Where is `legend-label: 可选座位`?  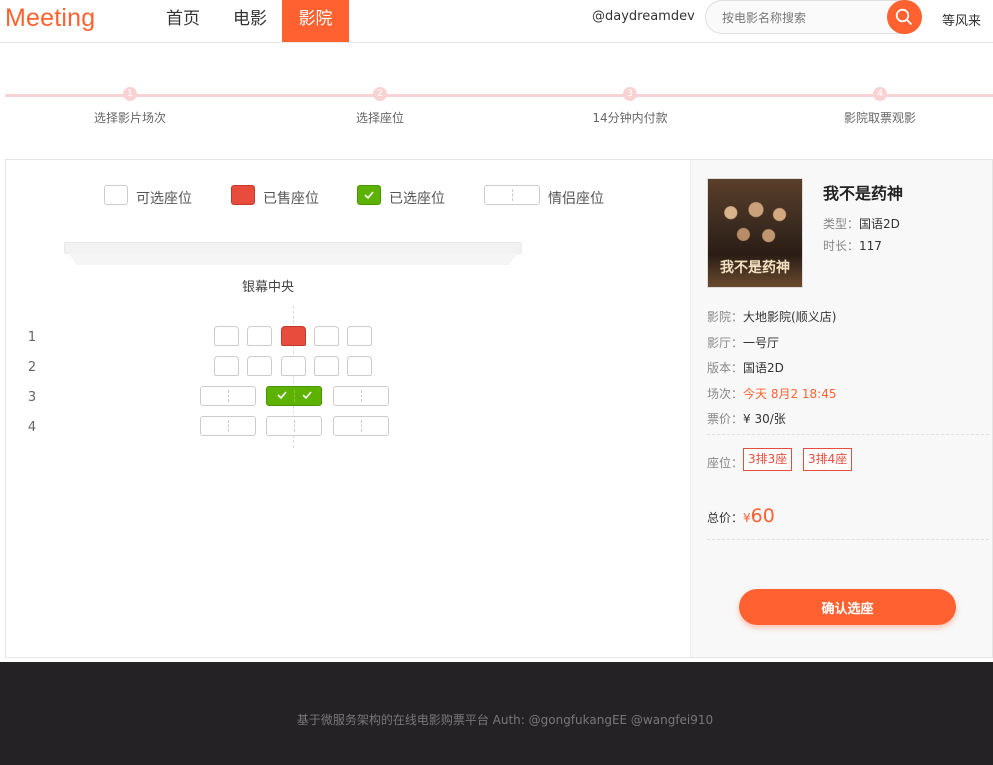 legend-label: 可选座位 is located at coordinates (164, 199).